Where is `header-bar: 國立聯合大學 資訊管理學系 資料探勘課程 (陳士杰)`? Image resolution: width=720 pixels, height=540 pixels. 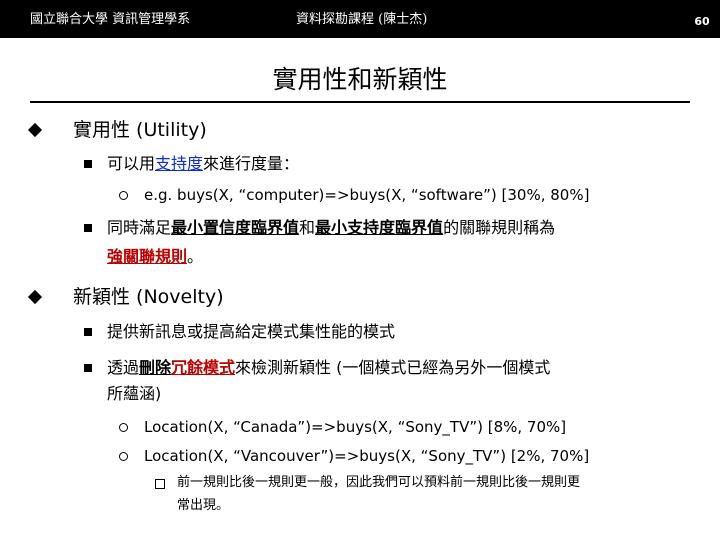
header-bar: 國立聯合大學 資訊管理學系 資料探勘課程 (陳士杰) is located at coordinates (360, 19).